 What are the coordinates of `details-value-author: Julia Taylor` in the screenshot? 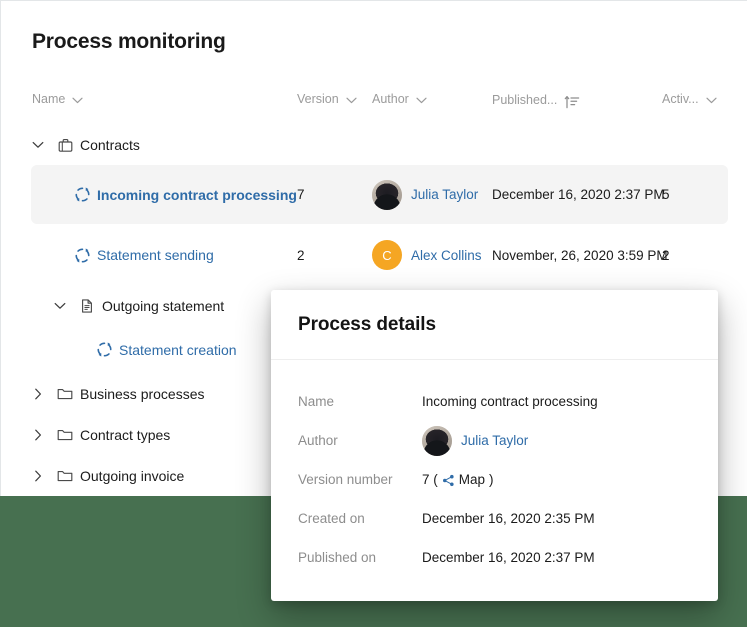 It's located at (475, 440).